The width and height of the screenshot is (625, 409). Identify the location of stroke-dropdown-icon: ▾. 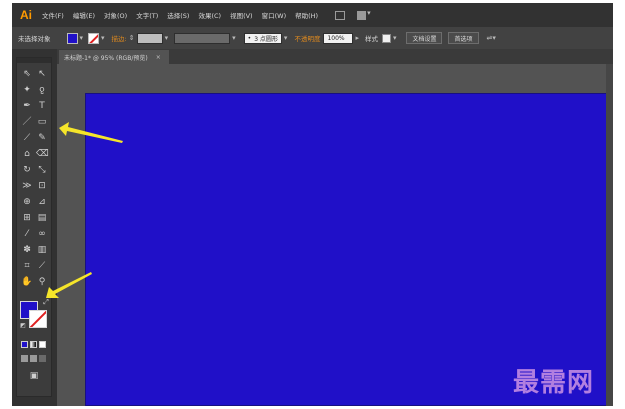
(103, 38).